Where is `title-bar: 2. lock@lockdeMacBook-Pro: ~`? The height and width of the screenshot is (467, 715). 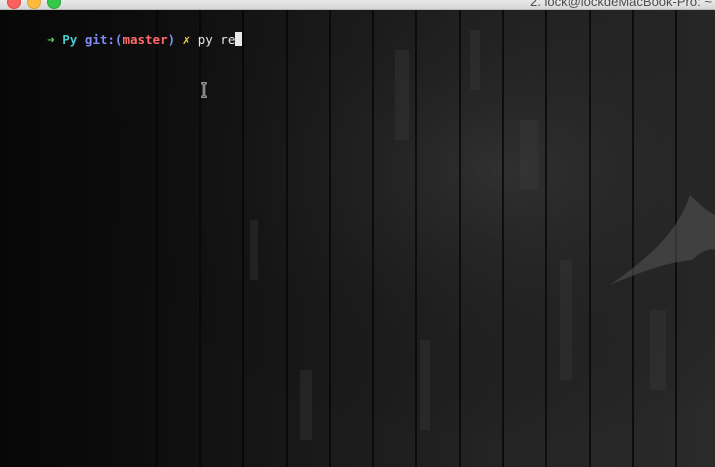
title-bar: 2. lock@lockdeMacBook-Pro: ~ is located at coordinates (357, 5).